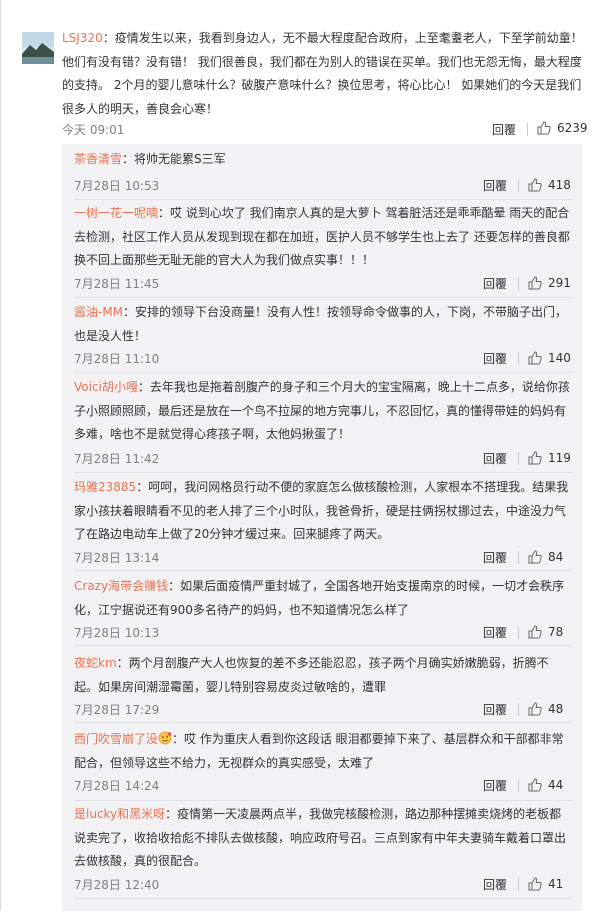 The height and width of the screenshot is (911, 611). Describe the element at coordinates (117, 359) in the screenshot. I see `reply-time: 7月28日 11:10` at that location.